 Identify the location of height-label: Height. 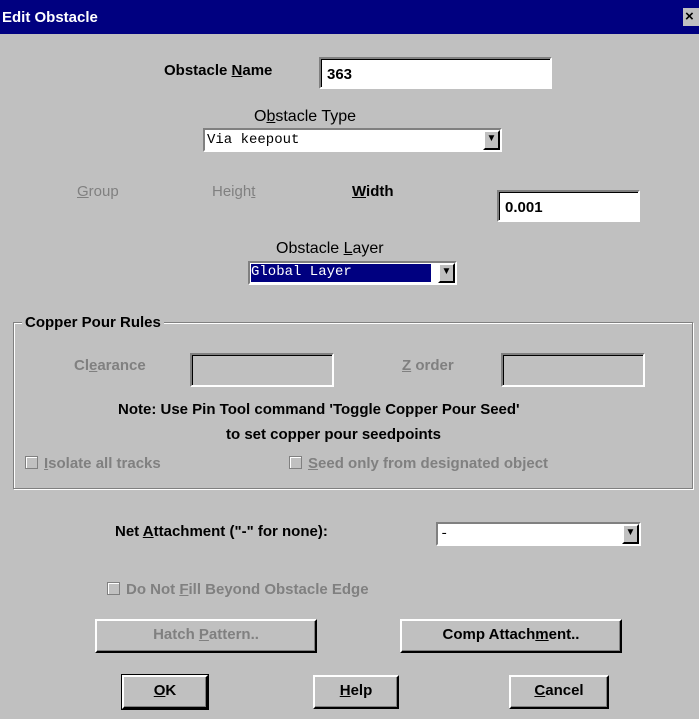
(234, 191).